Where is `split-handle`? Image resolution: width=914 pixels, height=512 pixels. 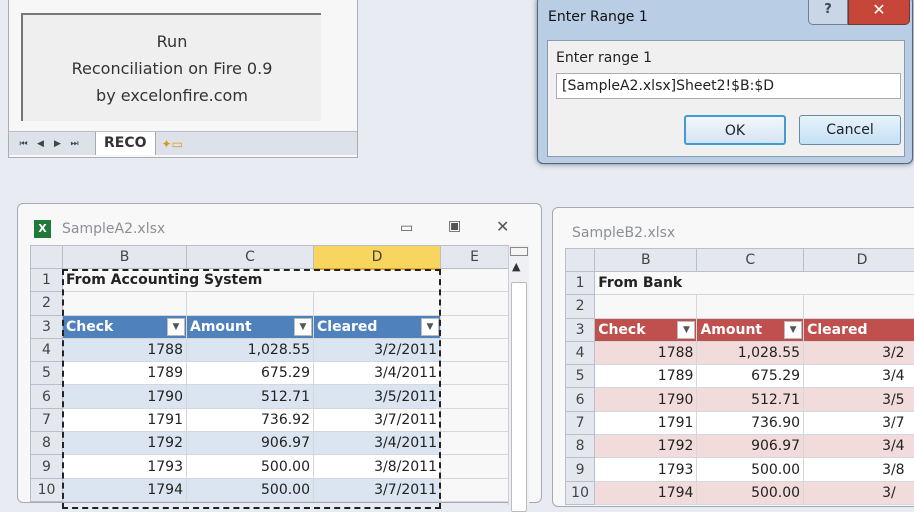
split-handle is located at coordinates (519, 251).